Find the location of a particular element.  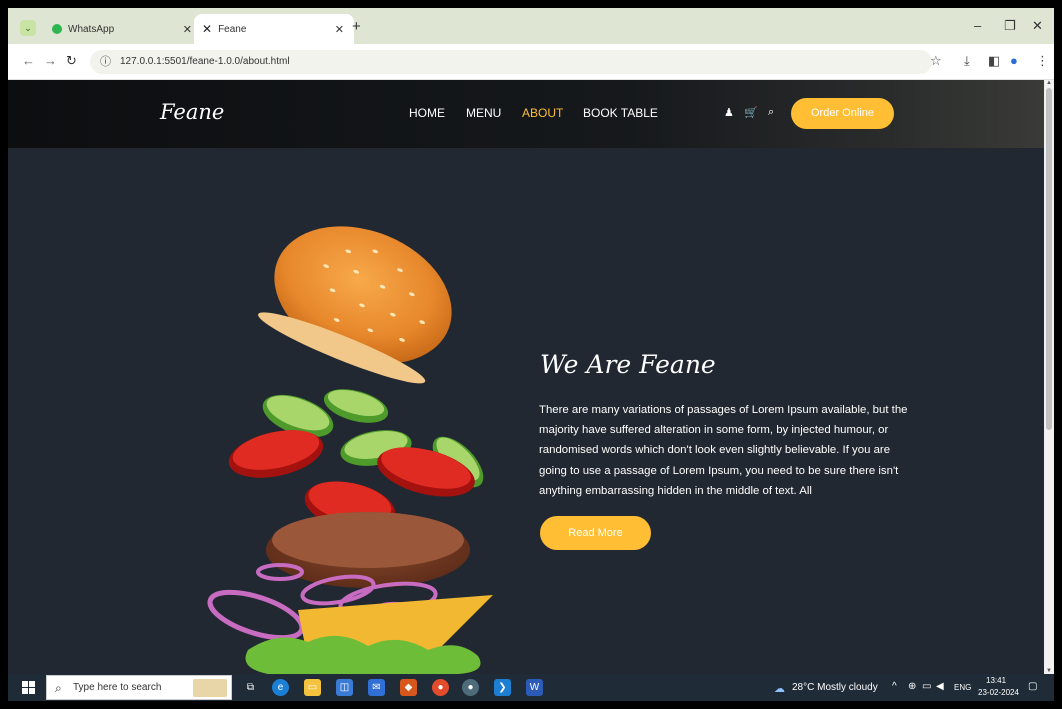

forward-icon: → is located at coordinates (50, 60).